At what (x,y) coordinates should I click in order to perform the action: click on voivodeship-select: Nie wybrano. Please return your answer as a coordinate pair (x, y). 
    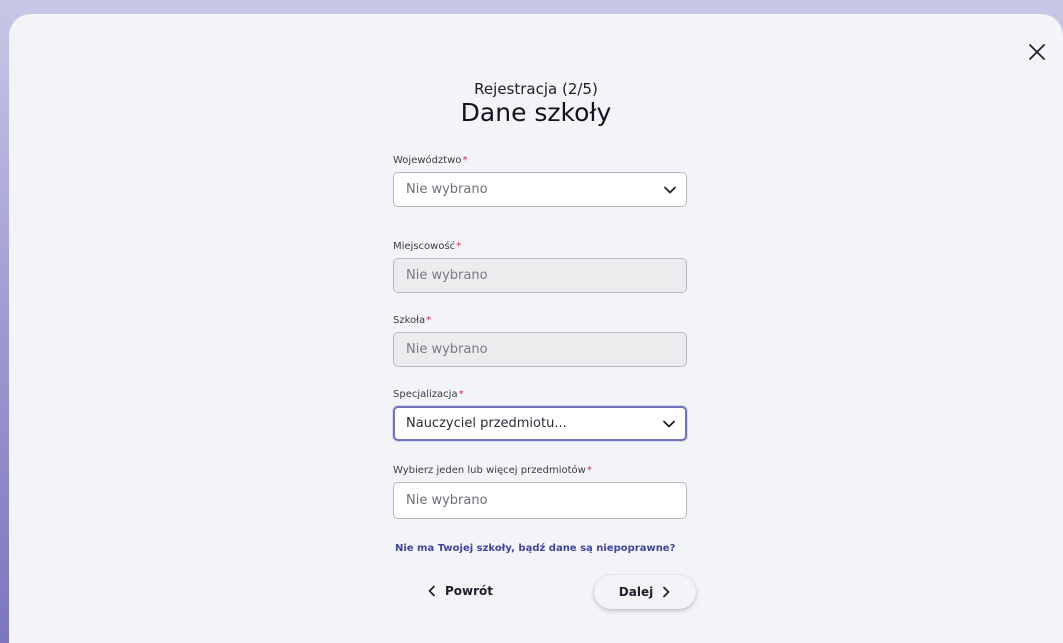
    Looking at the image, I should click on (540, 189).